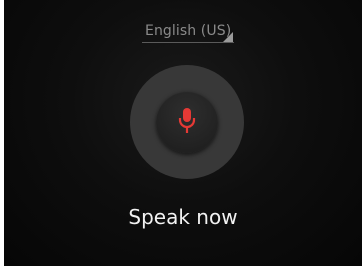 The height and width of the screenshot is (266, 362). Describe the element at coordinates (228, 37) in the screenshot. I see `dropdown-corner-icon` at that location.